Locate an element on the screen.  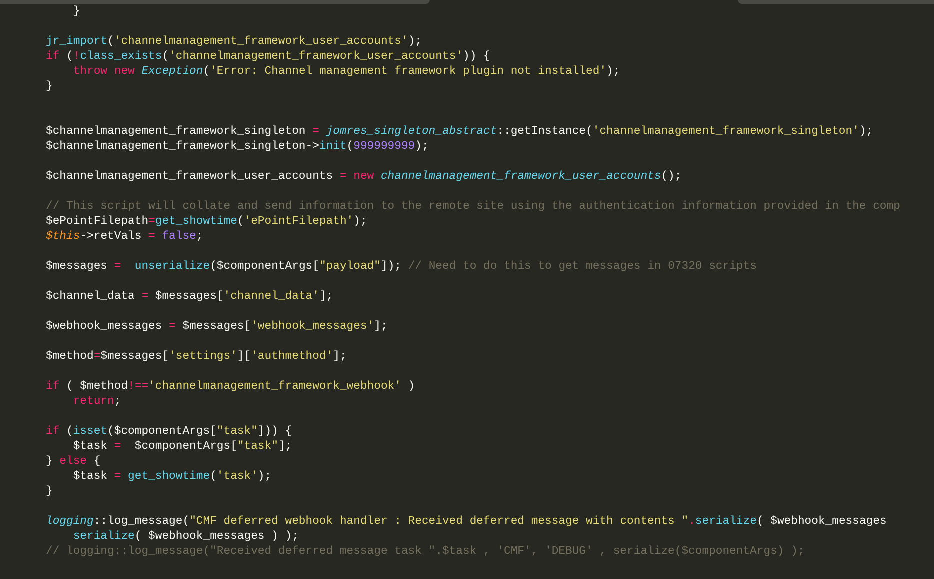
code-line: $channelmanagement_framework_singleton = jomres_singleton_abstract::getInstance('channelmanagement_framework_singleton'); is located at coordinates (460, 132).